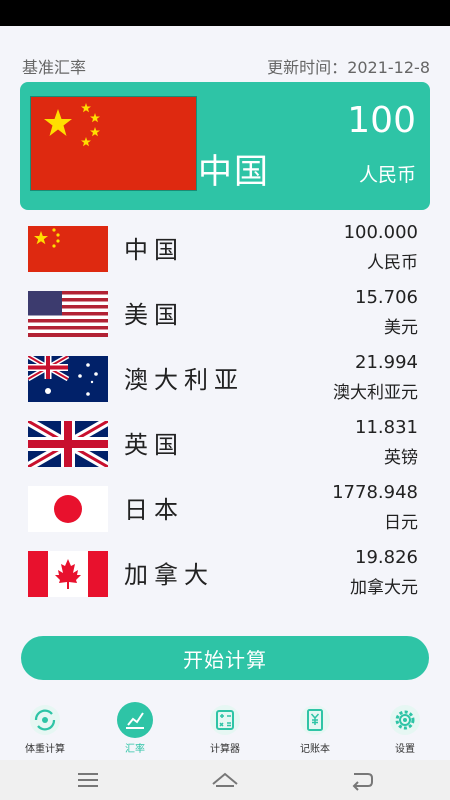  Describe the element at coordinates (381, 120) in the screenshot. I see `base-amount: 100` at that location.